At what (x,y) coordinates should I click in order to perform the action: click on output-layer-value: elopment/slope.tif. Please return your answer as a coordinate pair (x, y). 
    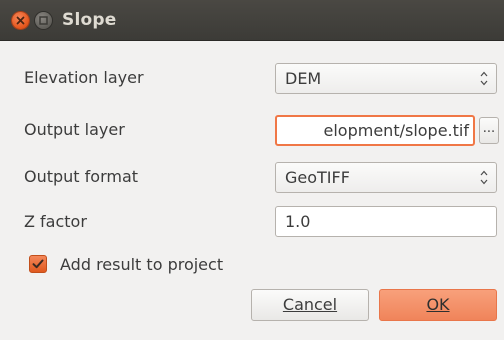
    Looking at the image, I should click on (396, 130).